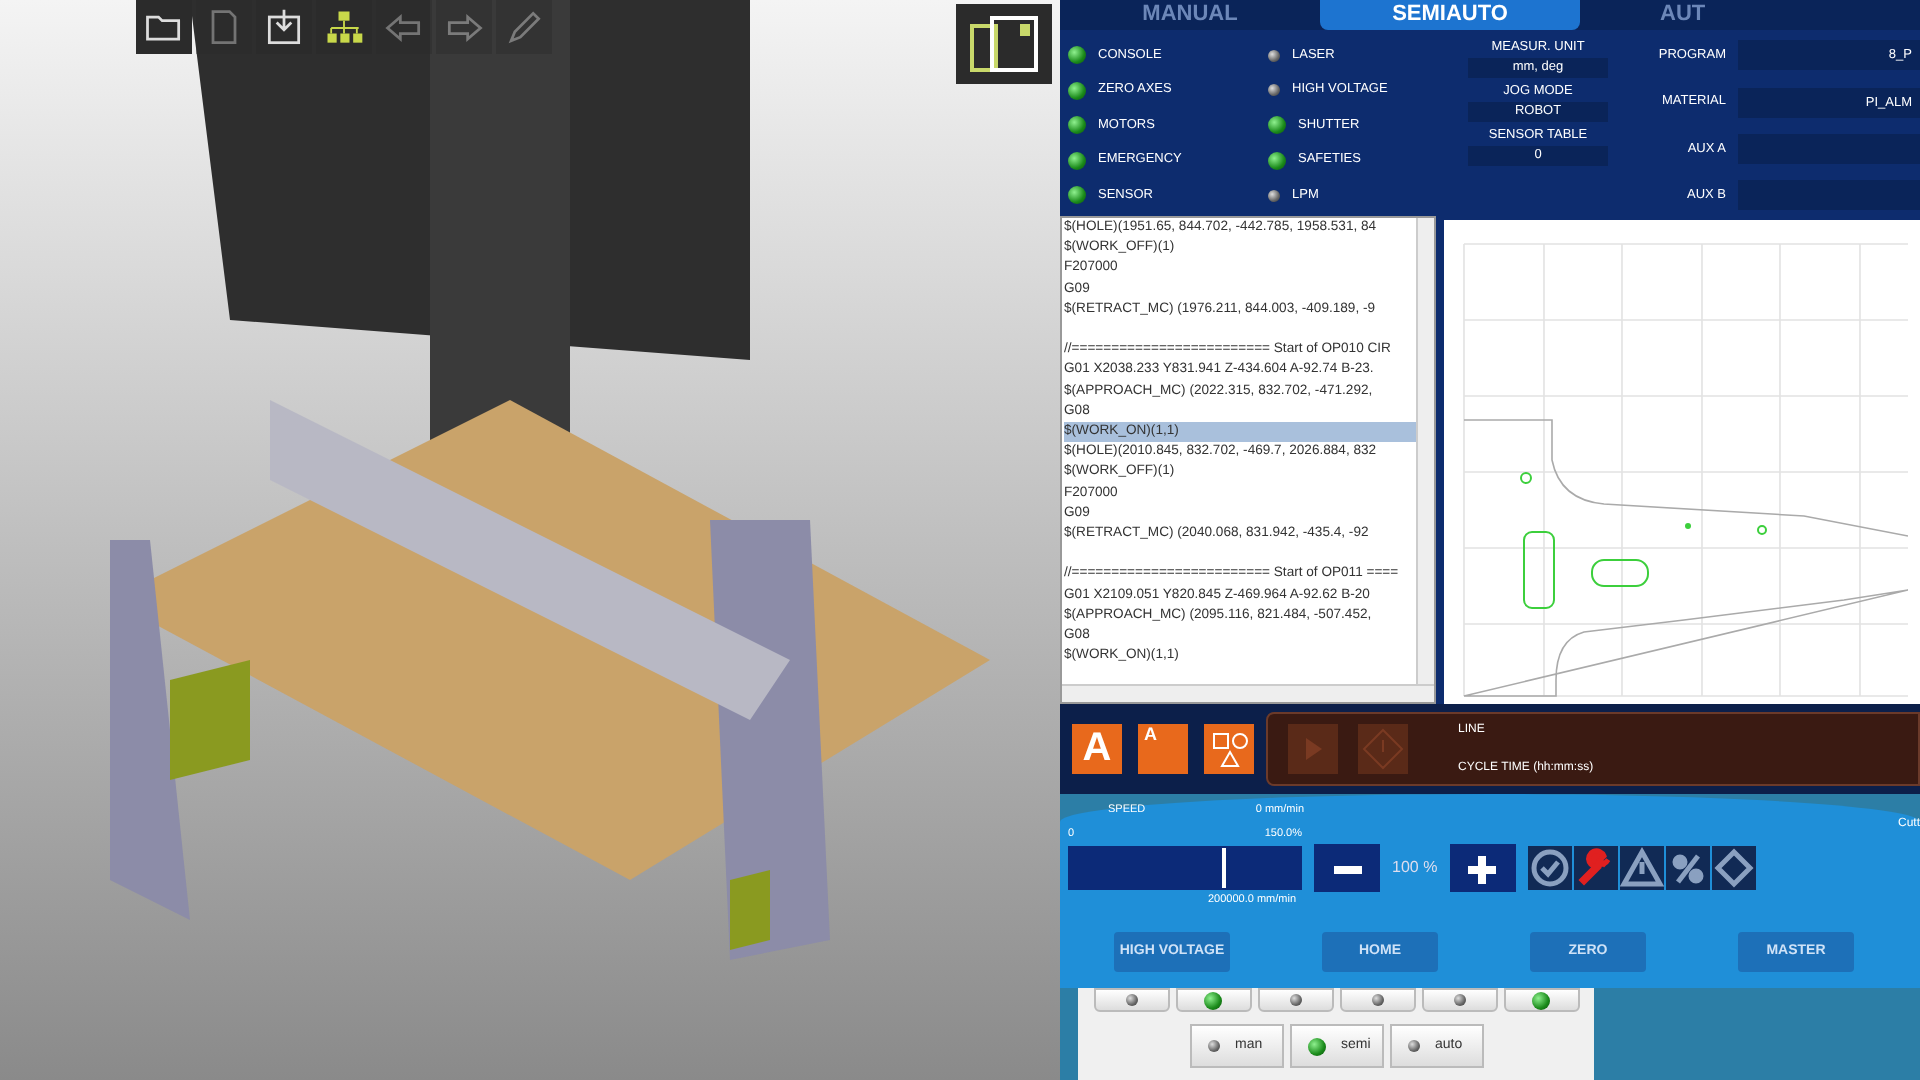 The height and width of the screenshot is (1080, 1920). Describe the element at coordinates (1229, 749) in the screenshot. I see `shapes-mode-button` at that location.